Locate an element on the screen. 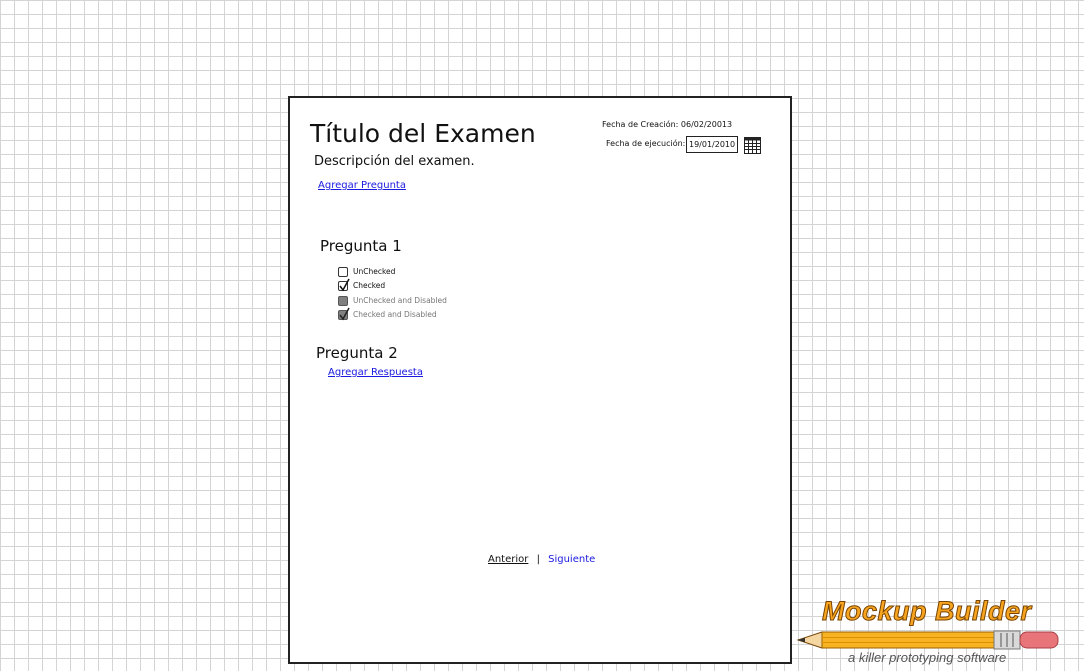 This screenshot has width=1084, height=671. checkbox-unchecked-disabled is located at coordinates (343, 300).